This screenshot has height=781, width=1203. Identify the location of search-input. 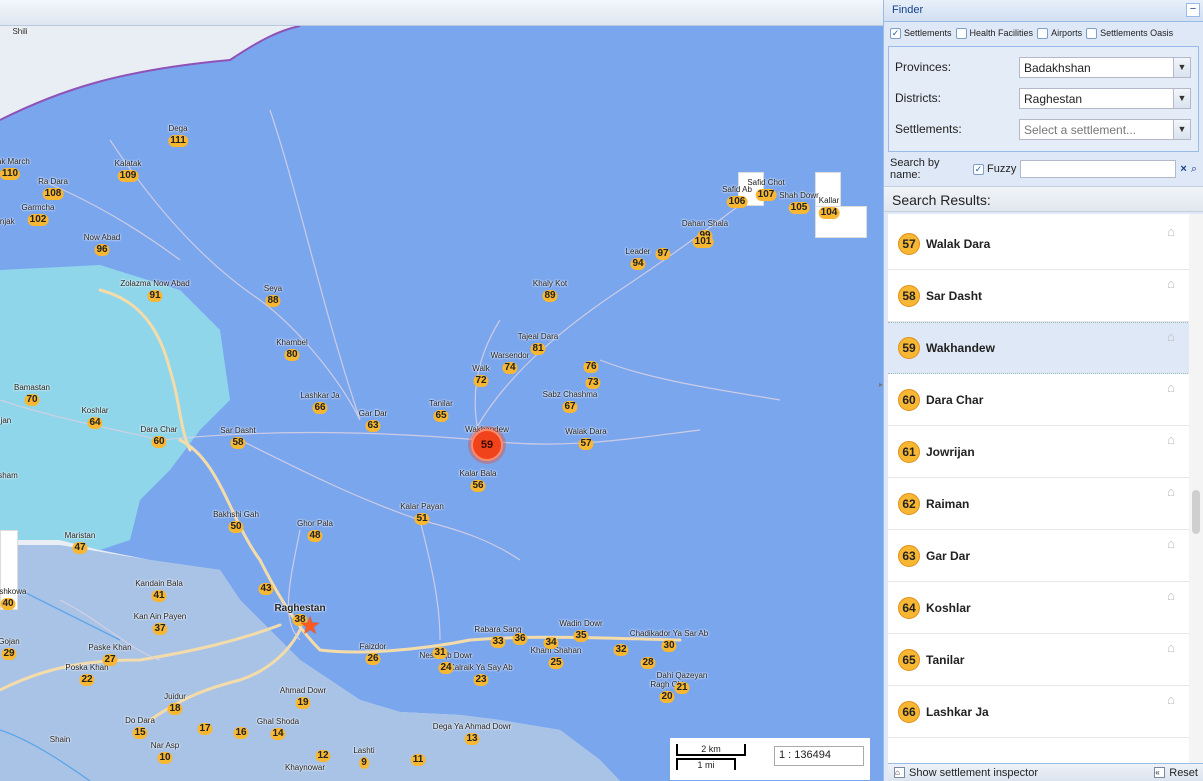
(1098, 169).